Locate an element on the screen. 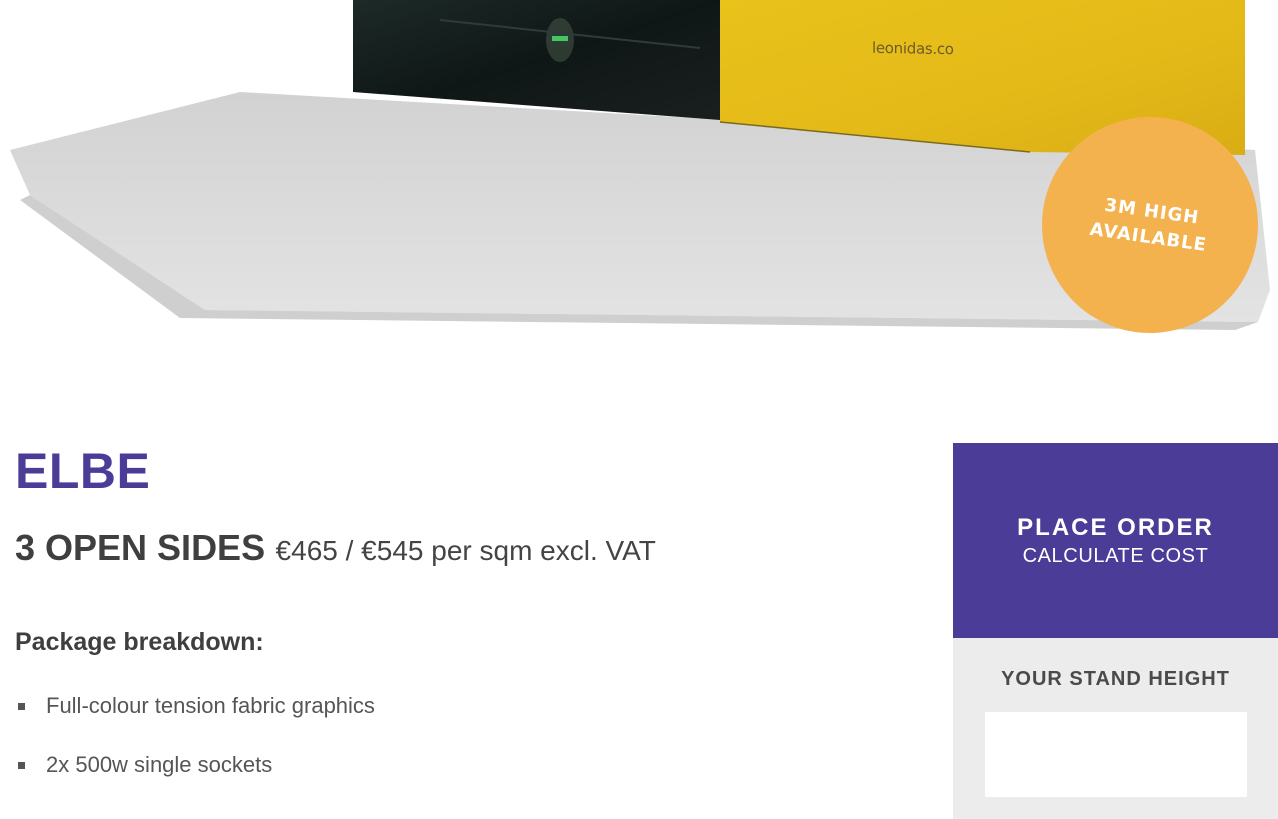 This screenshot has width=1278, height=819. place-order-button: PLACE ORDER CALCULATE COST is located at coordinates (1115, 540).